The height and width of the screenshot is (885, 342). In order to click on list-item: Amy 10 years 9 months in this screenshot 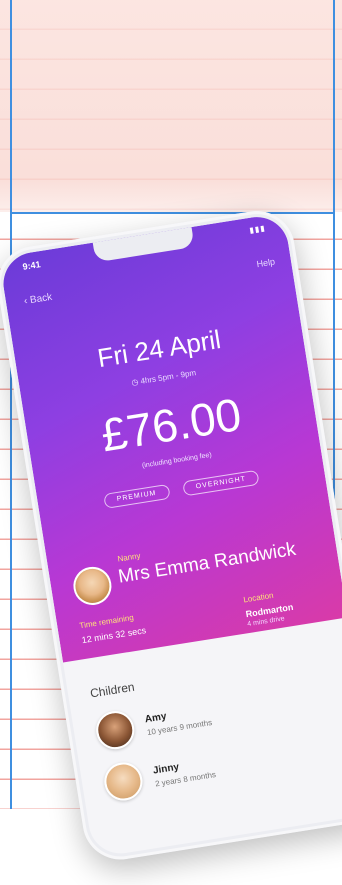, I will do `click(153, 724)`.